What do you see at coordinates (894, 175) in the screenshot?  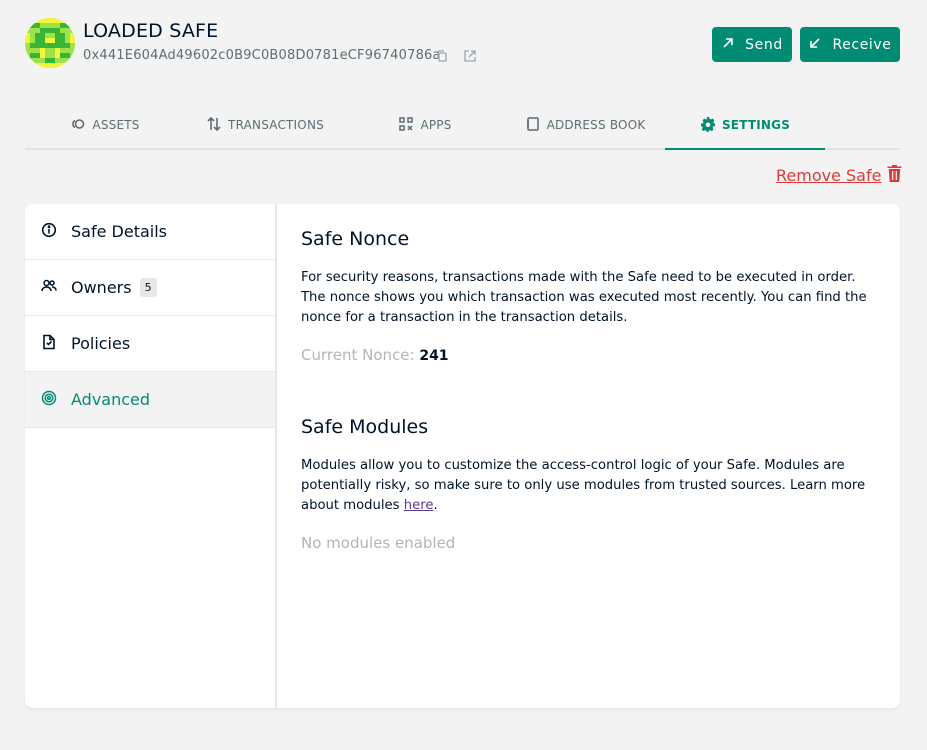 I see `trash-icon` at bounding box center [894, 175].